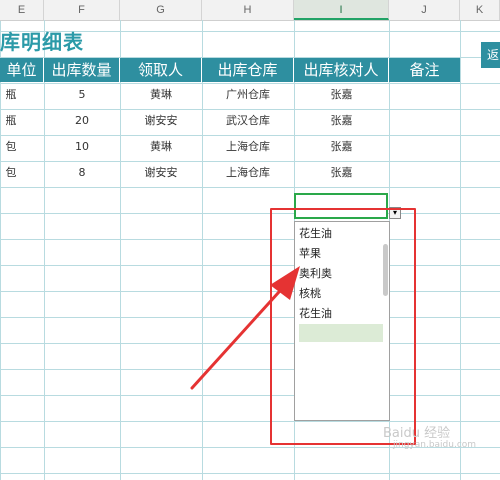  Describe the element at coordinates (82, 121) in the screenshot. I see `cell-qty: 20` at that location.